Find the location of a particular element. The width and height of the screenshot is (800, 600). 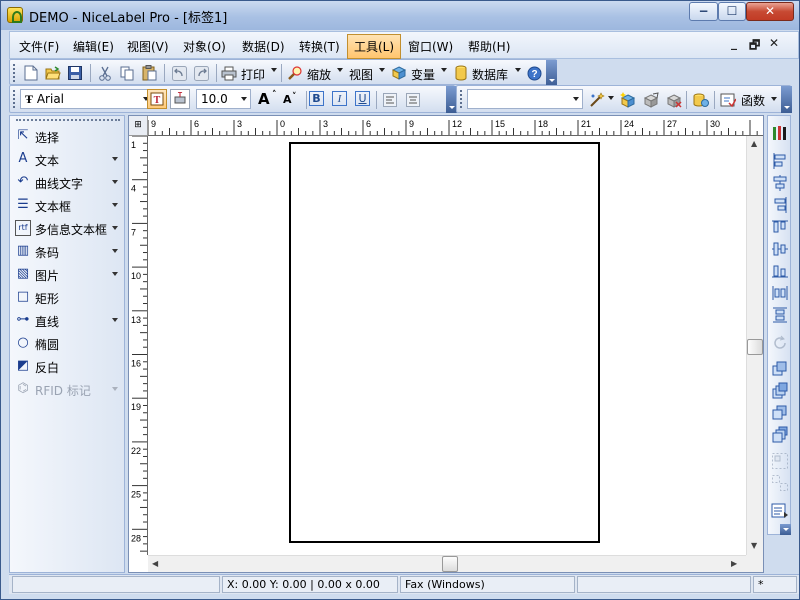

variable-dropdown-icon is located at coordinates (444, 70).